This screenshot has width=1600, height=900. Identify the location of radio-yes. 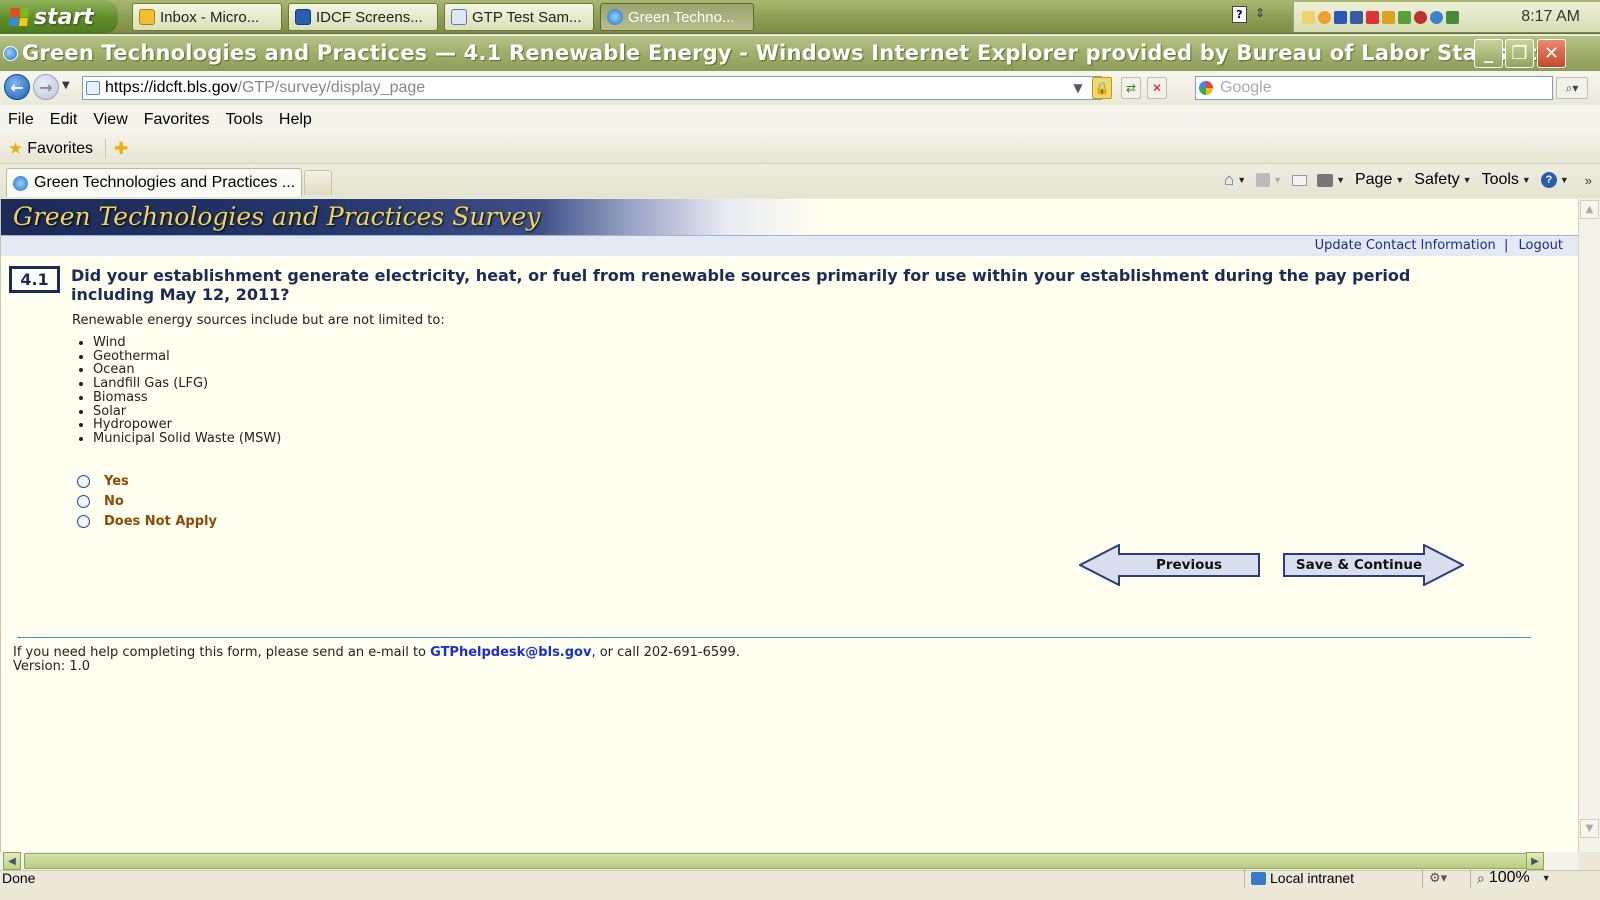
(83, 481).